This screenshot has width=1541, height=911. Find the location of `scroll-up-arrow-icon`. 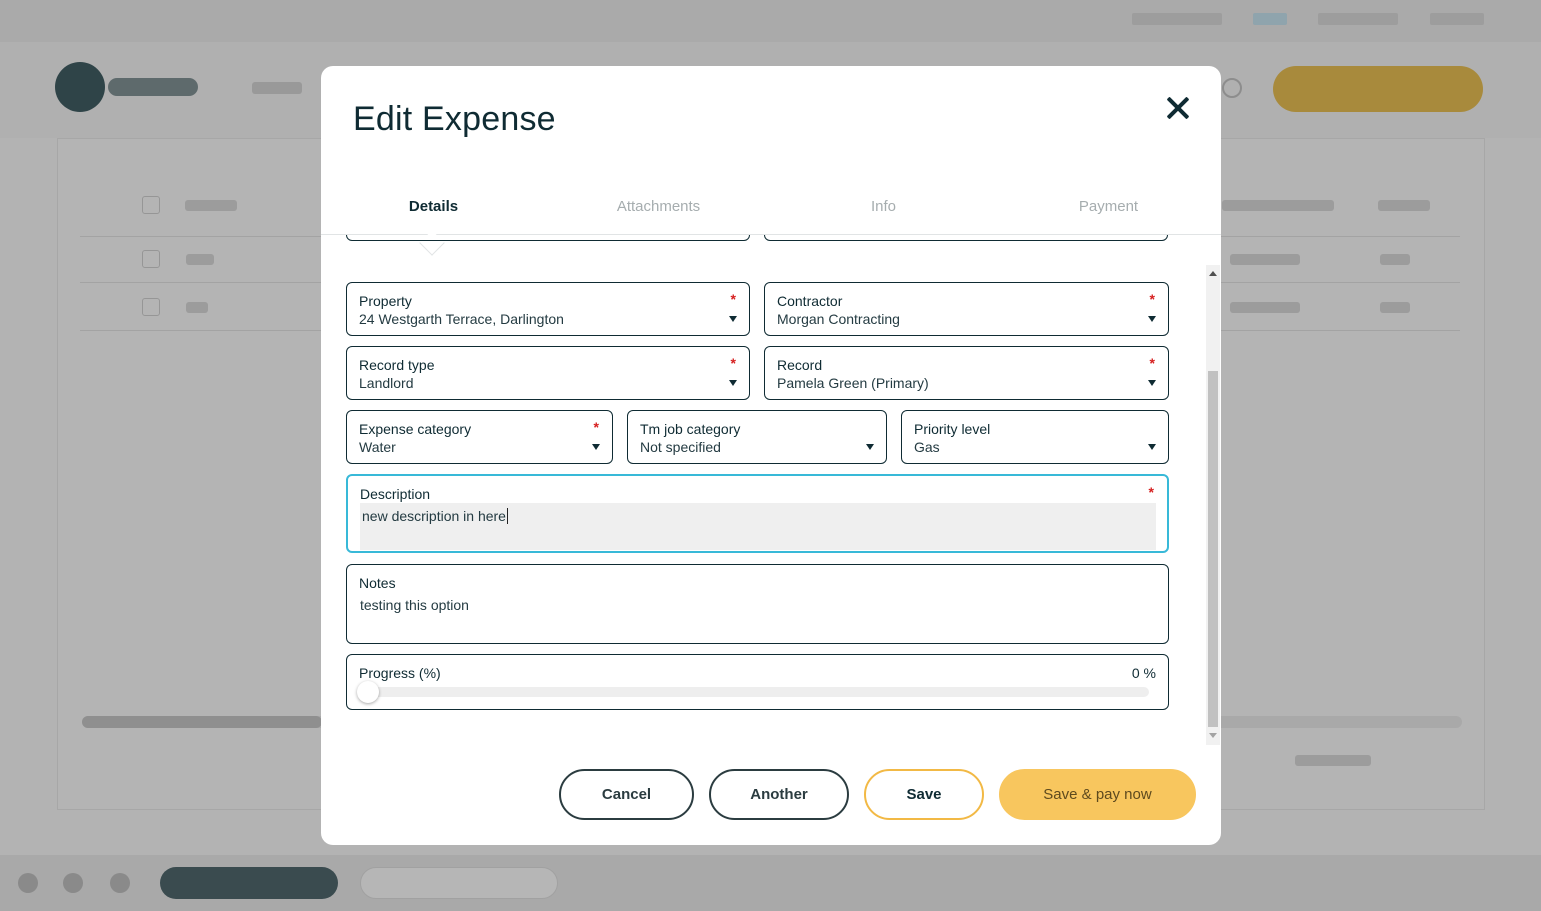

scroll-up-arrow-icon is located at coordinates (1213, 273).